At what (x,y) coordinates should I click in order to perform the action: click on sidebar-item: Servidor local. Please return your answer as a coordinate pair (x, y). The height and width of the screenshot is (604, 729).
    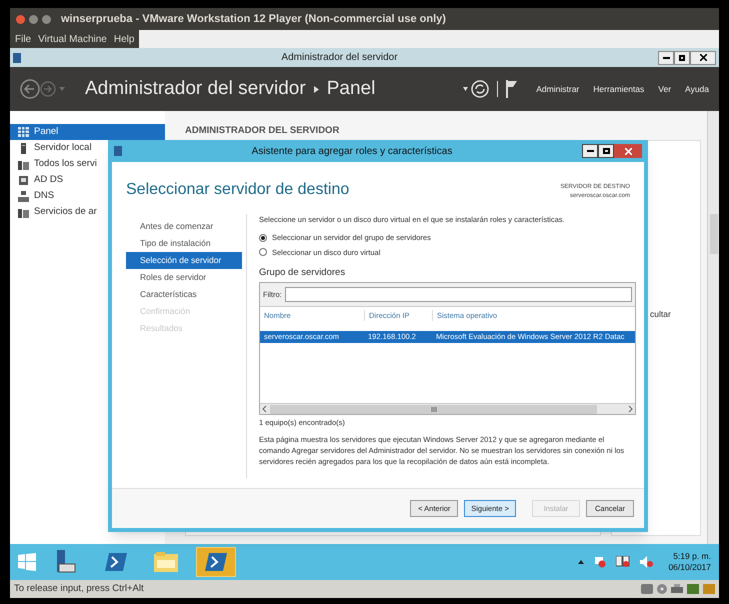
    Looking at the image, I should click on (87, 148).